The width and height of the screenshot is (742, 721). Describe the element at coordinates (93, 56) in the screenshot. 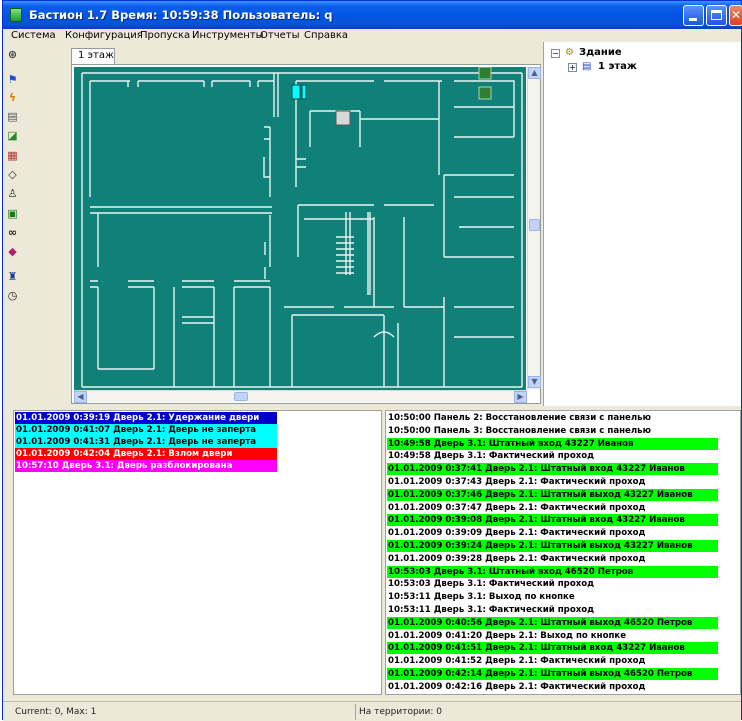

I see `tab-floor-1: 1 этаж` at that location.